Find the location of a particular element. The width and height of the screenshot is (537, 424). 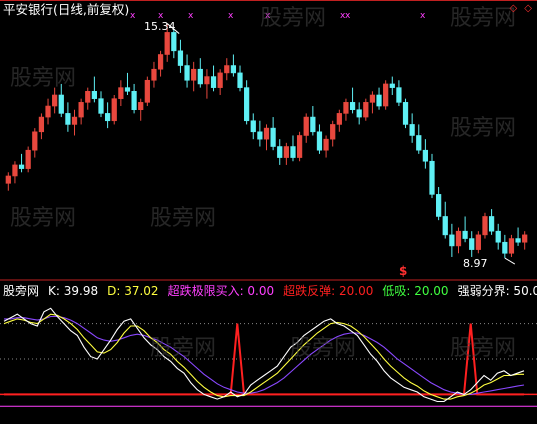

legend-item-d: D: 37.02 is located at coordinates (133, 291).